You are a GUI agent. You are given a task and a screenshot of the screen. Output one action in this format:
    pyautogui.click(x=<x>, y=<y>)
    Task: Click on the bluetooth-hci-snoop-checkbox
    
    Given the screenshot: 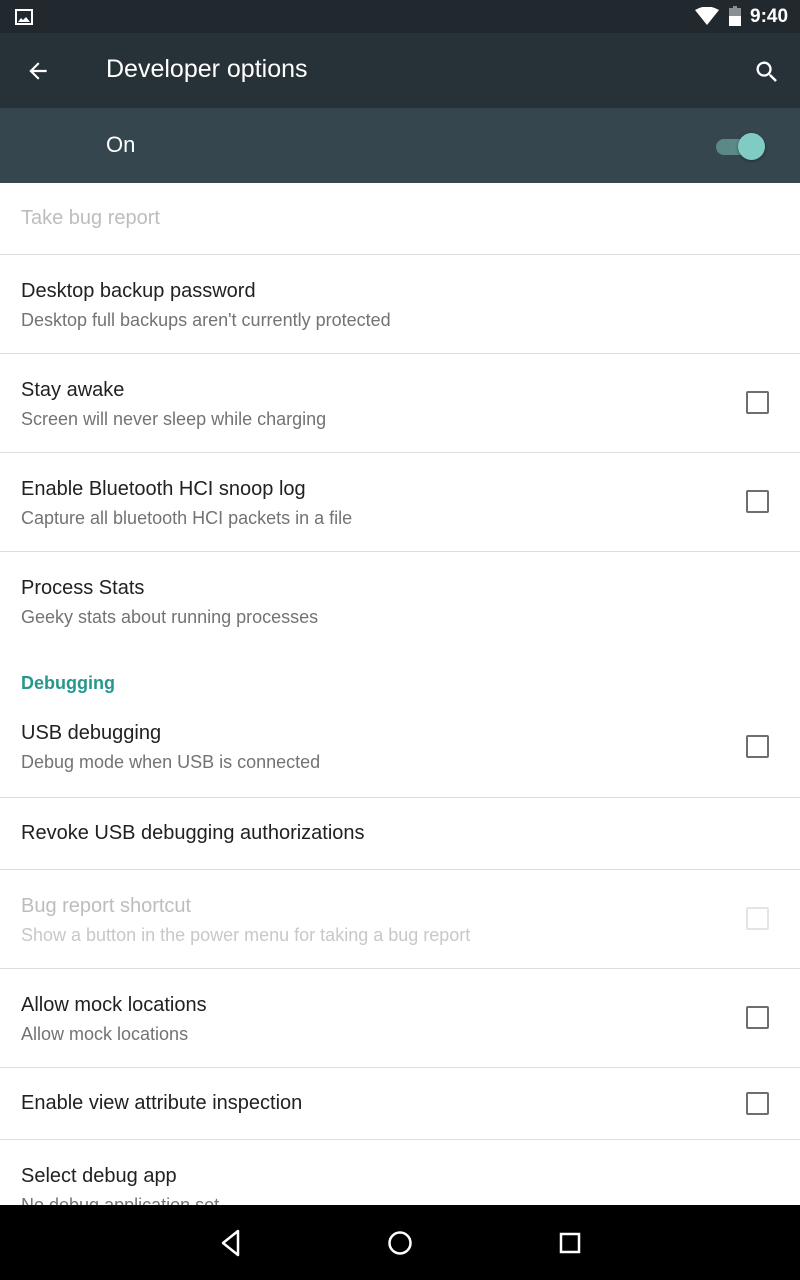 What is the action you would take?
    pyautogui.click(x=757, y=501)
    